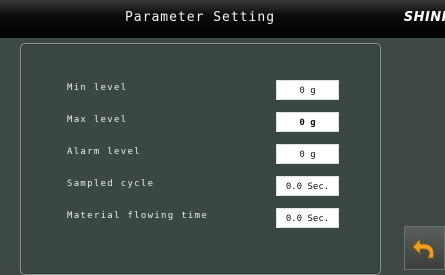 The image size is (445, 275). I want to click on page-title: Parameter Setting, so click(200, 17).